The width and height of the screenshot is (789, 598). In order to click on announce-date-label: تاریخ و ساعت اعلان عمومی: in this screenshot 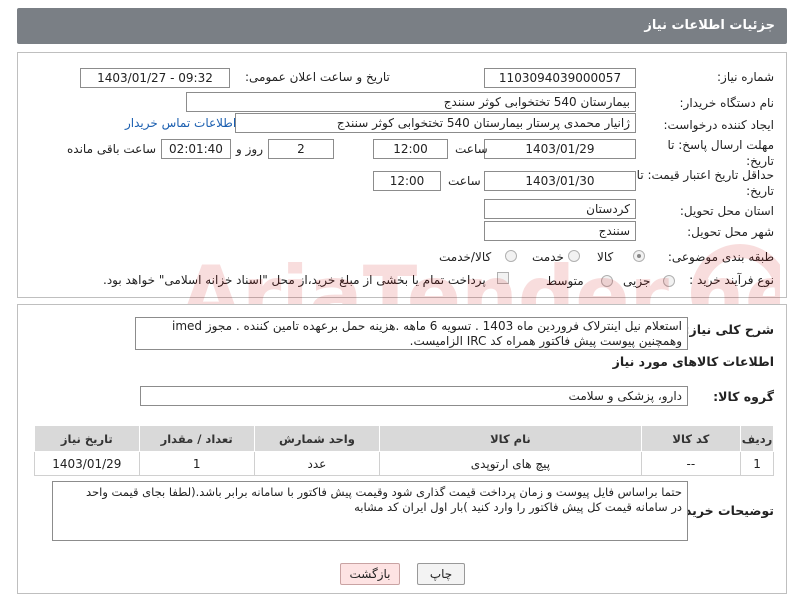, I will do `click(317, 77)`.